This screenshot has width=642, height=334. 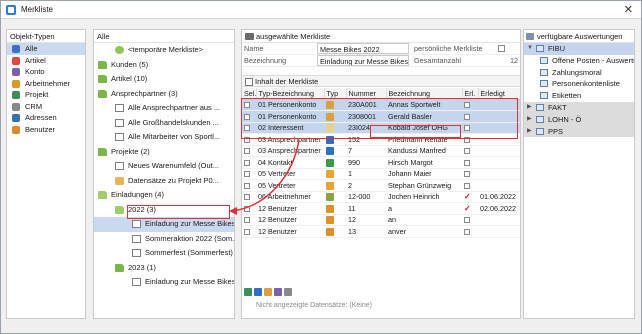 What do you see at coordinates (366, 94) in the screenshot?
I see `column-header: Nummer` at bounding box center [366, 94].